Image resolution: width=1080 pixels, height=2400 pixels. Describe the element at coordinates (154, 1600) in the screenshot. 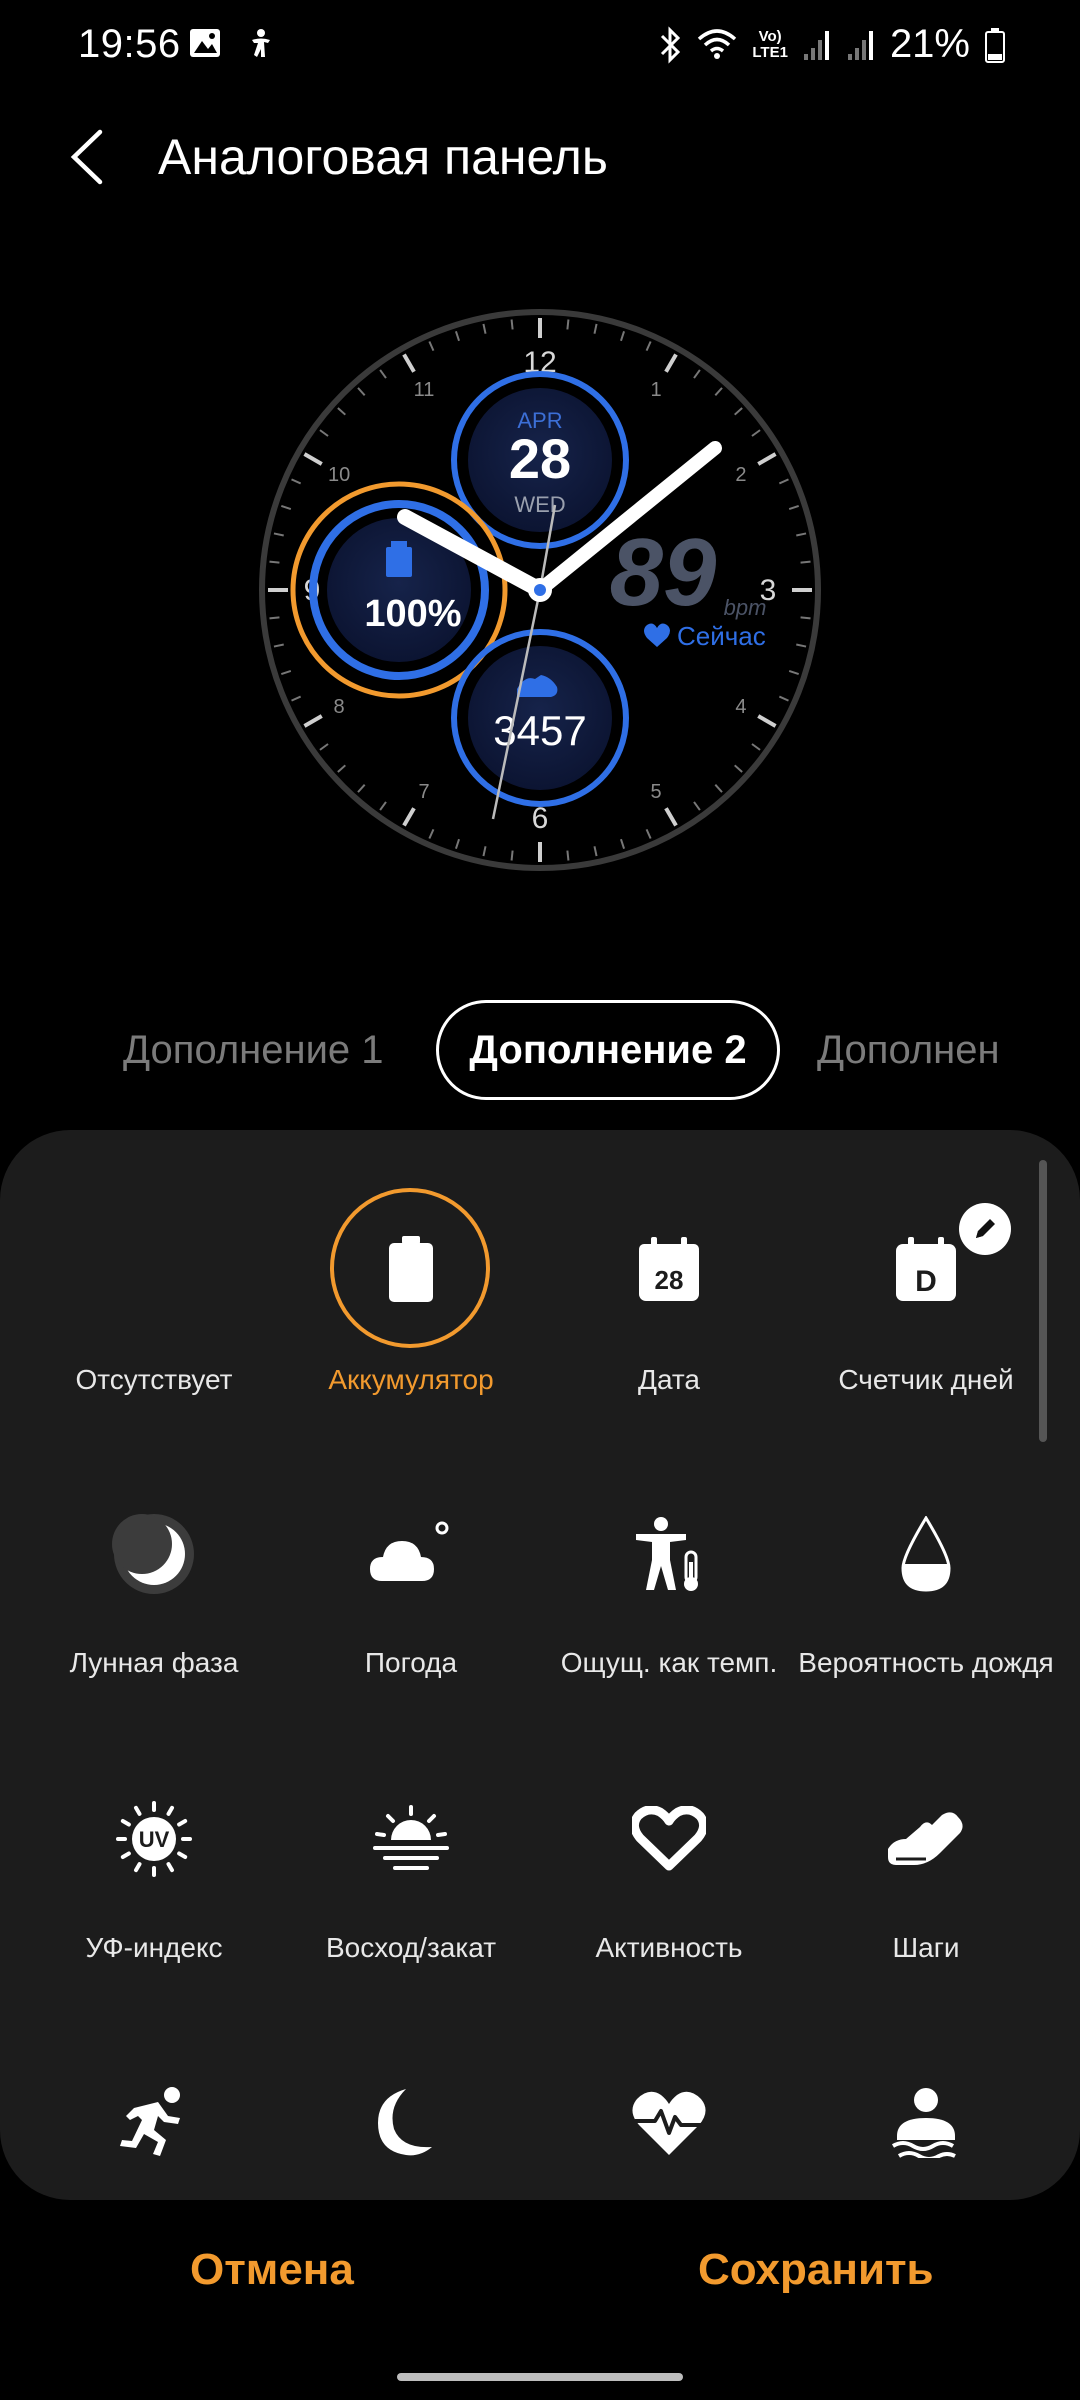

I see `complication-moon-phase: Лунная фаза` at that location.